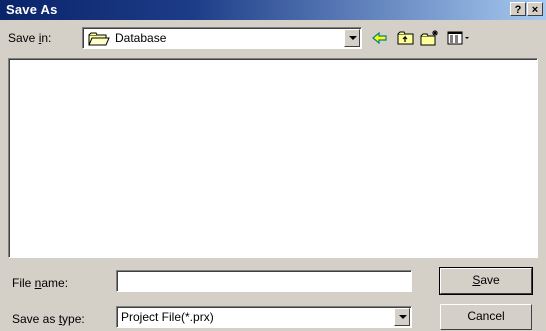  Describe the element at coordinates (486, 281) in the screenshot. I see `save-button: Save` at that location.